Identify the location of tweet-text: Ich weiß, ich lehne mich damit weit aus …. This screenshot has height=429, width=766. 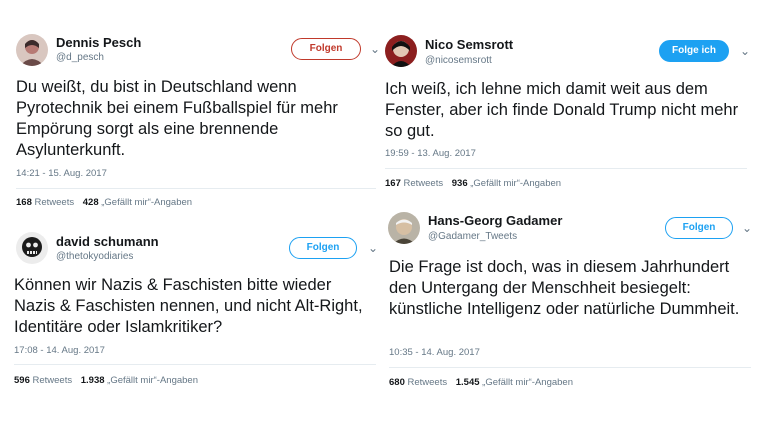
(562, 110).